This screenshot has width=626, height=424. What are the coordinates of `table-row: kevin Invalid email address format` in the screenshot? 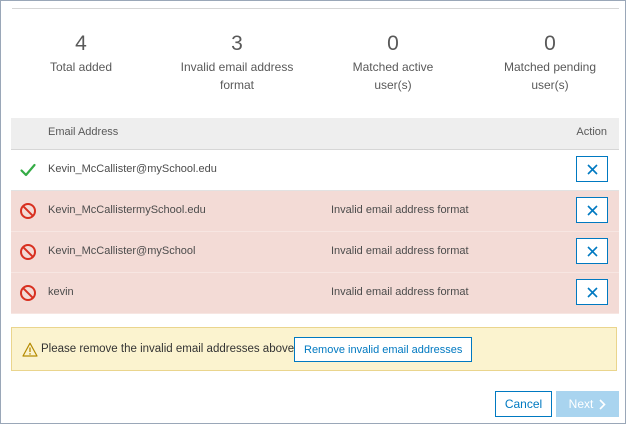 It's located at (315, 293).